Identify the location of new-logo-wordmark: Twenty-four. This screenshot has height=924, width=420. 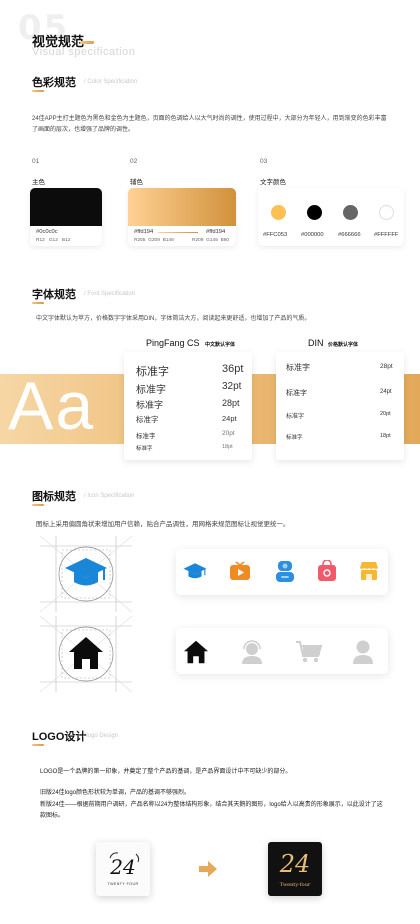
(295, 885).